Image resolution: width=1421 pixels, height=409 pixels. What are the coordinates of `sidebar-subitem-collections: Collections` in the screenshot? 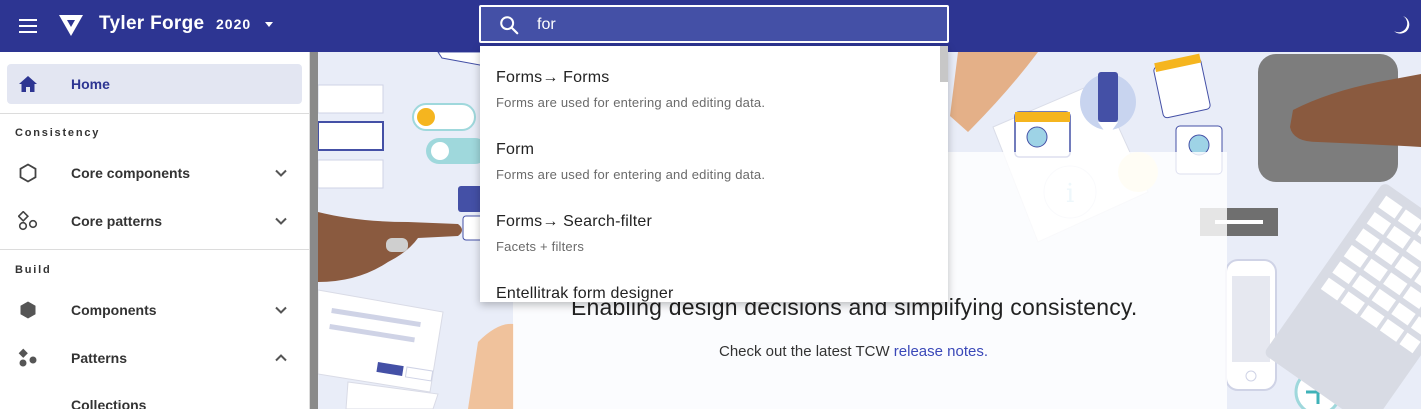 It's located at (108, 403).